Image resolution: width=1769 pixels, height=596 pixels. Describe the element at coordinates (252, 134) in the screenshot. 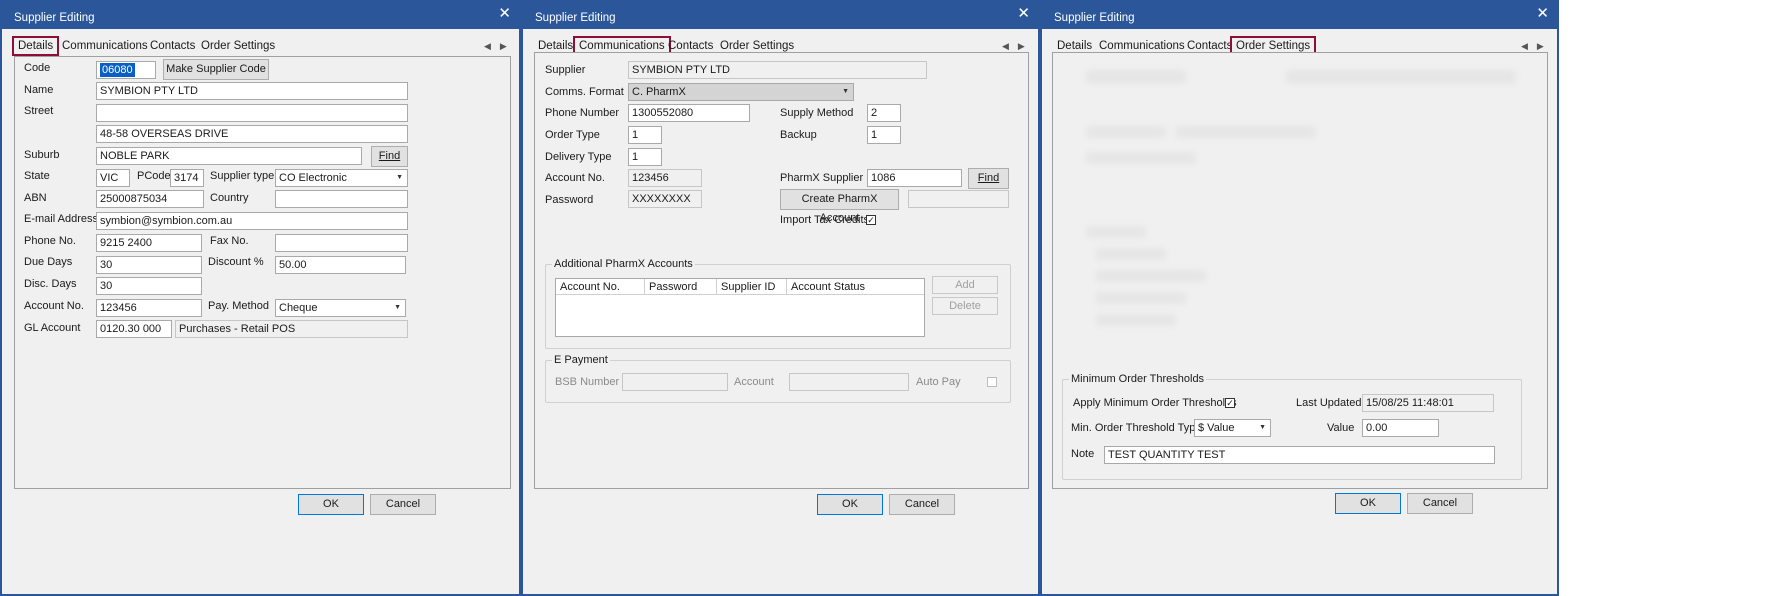

I see `street-line2-input: 48-58 OVERSEAS DRIVE` at that location.